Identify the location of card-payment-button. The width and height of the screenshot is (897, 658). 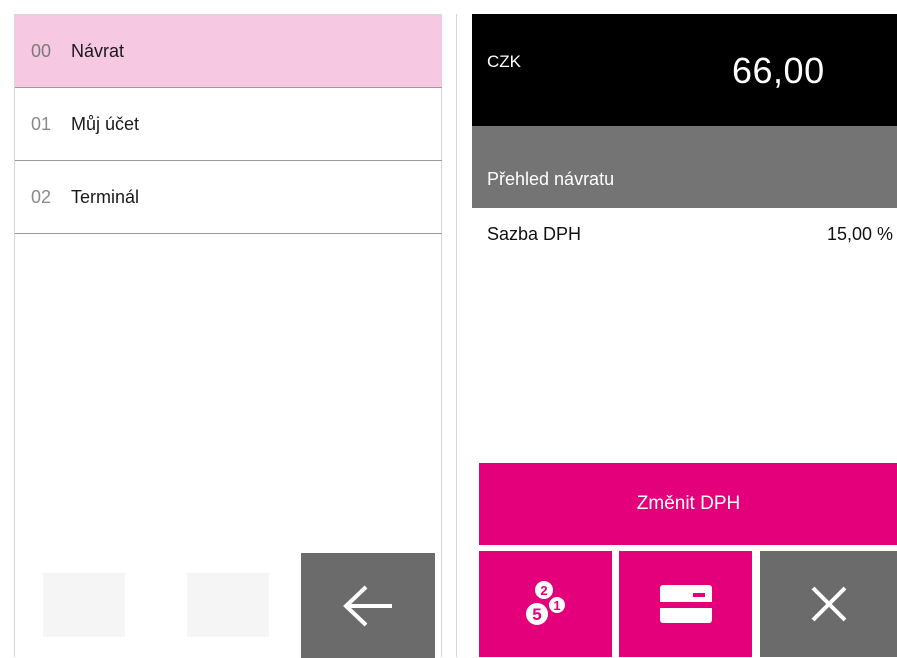
(685, 604).